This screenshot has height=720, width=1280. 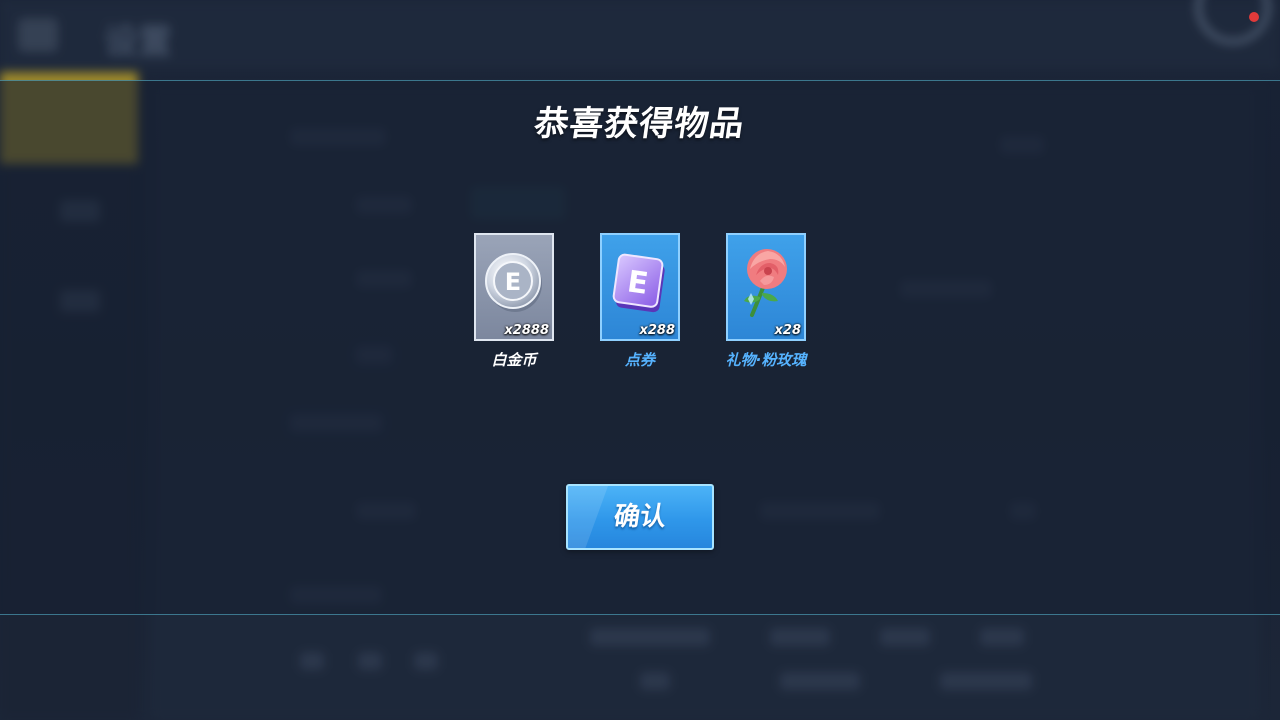 I want to click on reward-name: 点券, so click(x=639, y=360).